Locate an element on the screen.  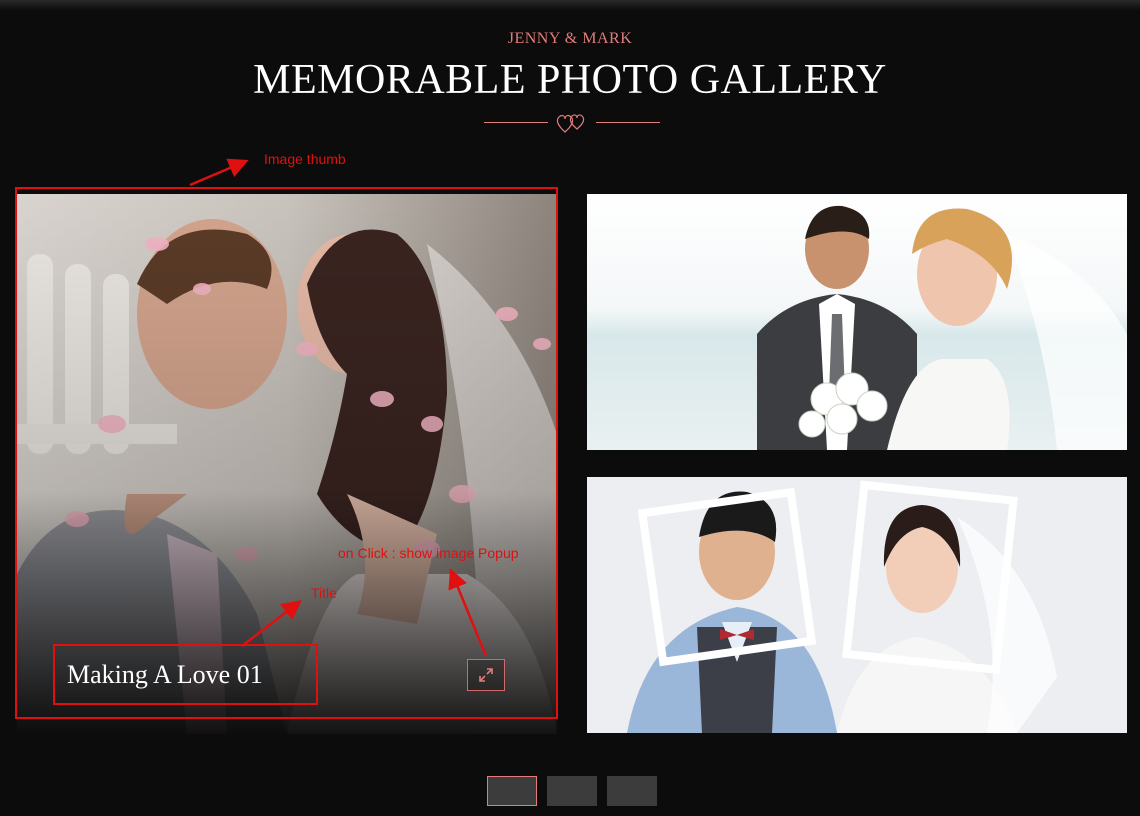
hearts-icon is located at coordinates (570, 123).